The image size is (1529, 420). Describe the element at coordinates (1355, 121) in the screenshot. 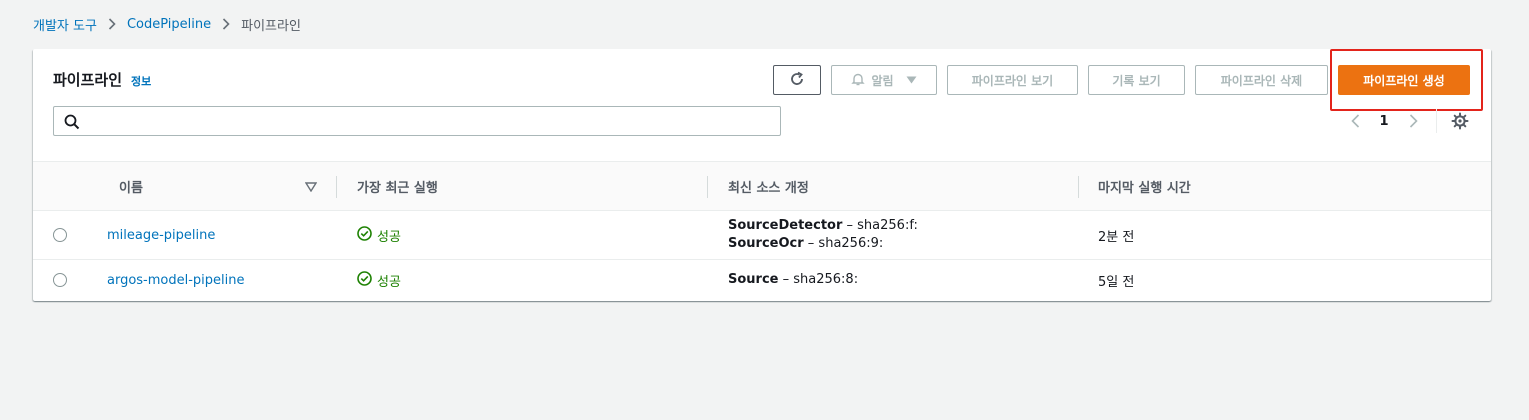

I see `chevron-left-icon` at that location.